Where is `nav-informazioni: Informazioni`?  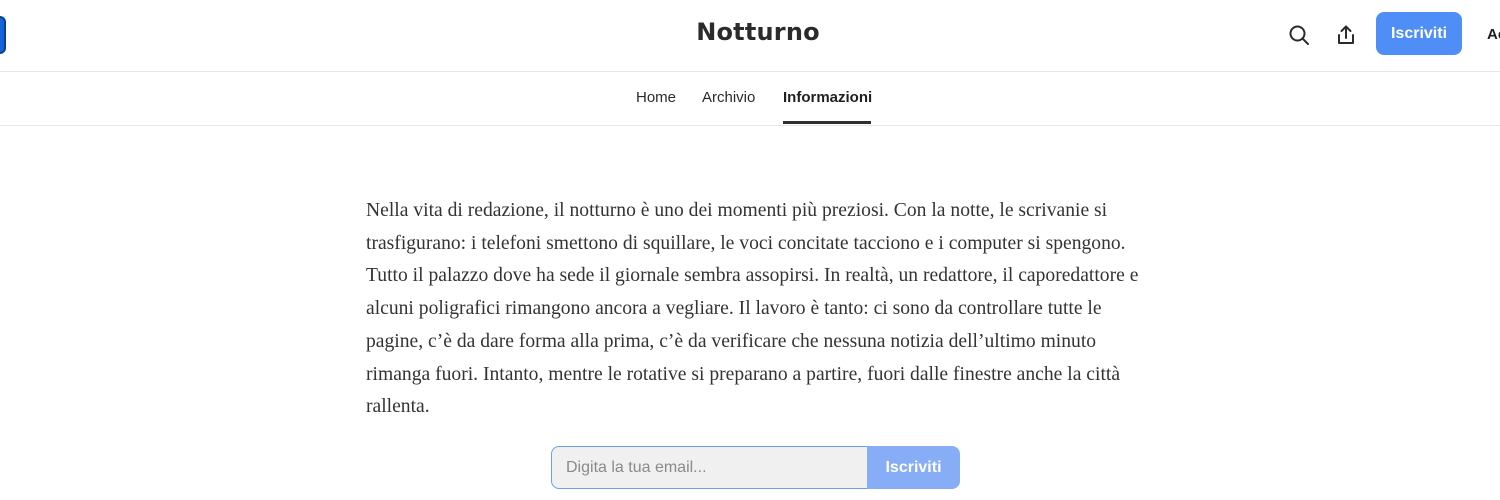 nav-informazioni: Informazioni is located at coordinates (827, 97).